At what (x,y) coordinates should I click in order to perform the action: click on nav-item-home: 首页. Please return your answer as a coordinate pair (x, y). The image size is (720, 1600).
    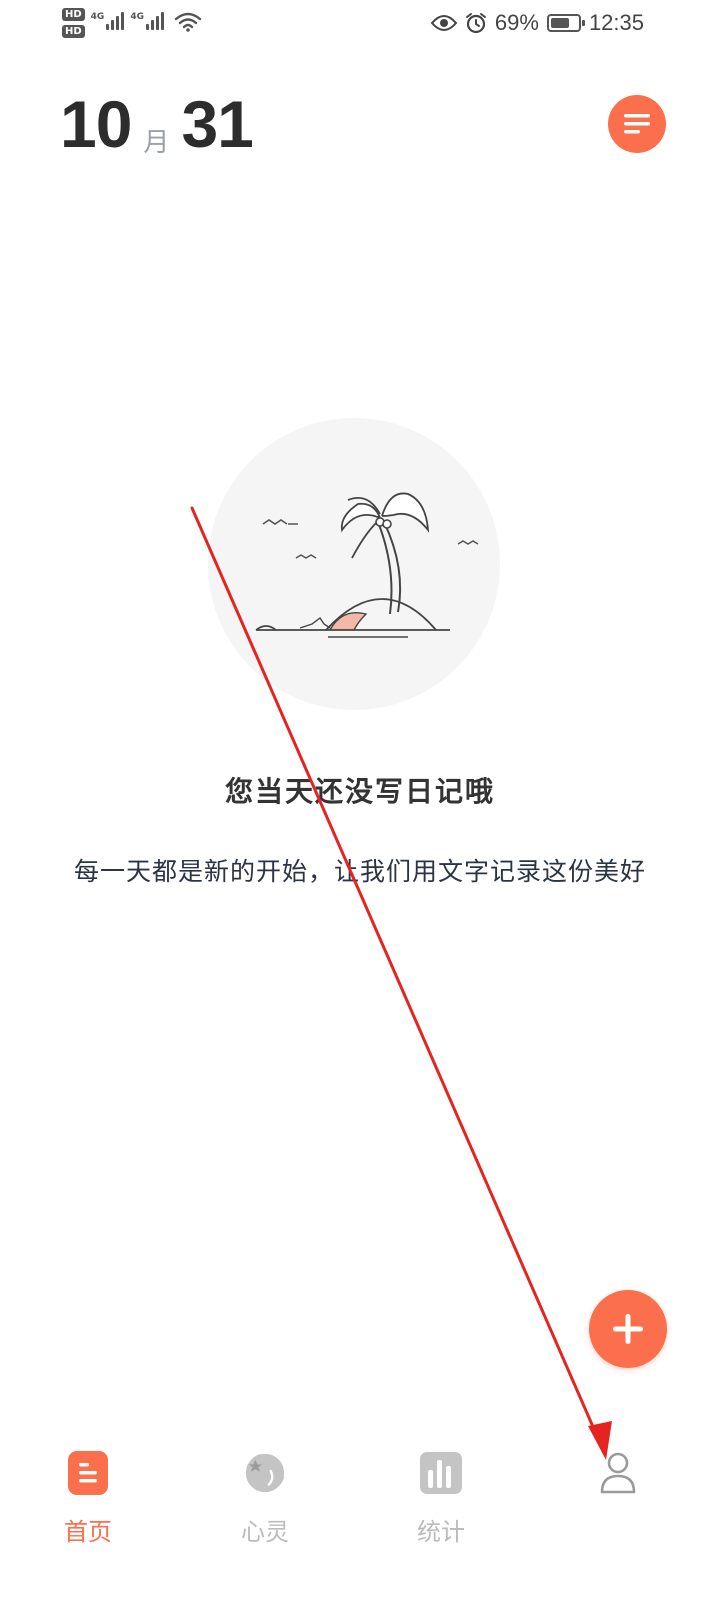
    Looking at the image, I should click on (88, 1498).